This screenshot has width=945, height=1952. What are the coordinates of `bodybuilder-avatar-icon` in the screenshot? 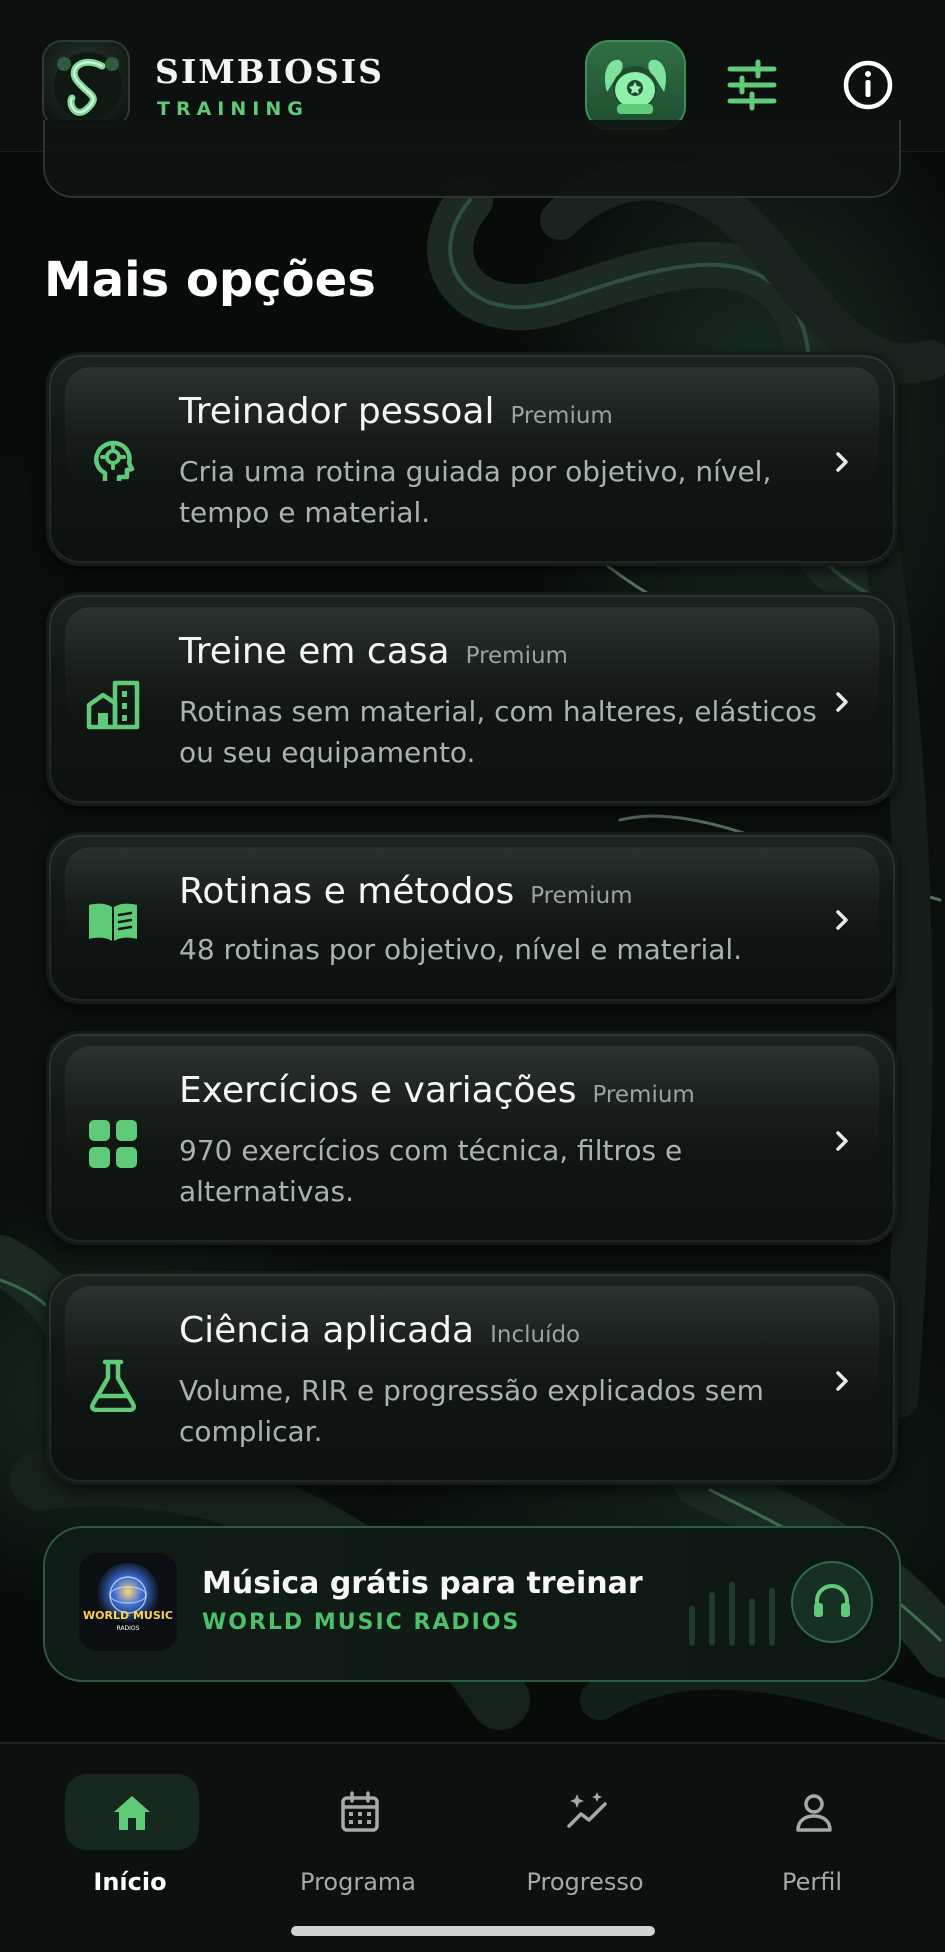 It's located at (635, 85).